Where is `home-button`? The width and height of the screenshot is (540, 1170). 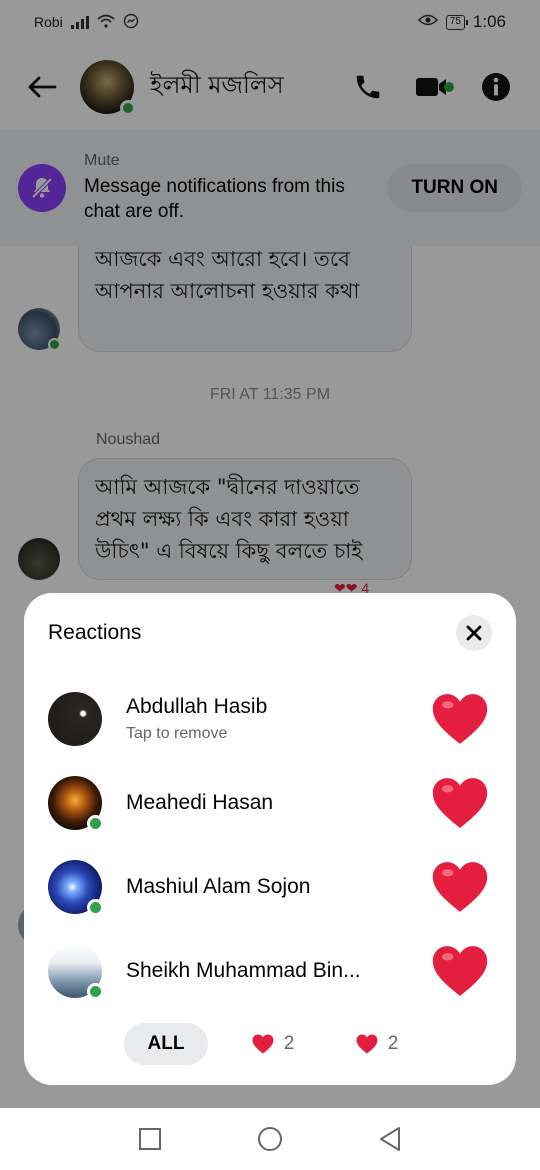 home-button is located at coordinates (270, 1139).